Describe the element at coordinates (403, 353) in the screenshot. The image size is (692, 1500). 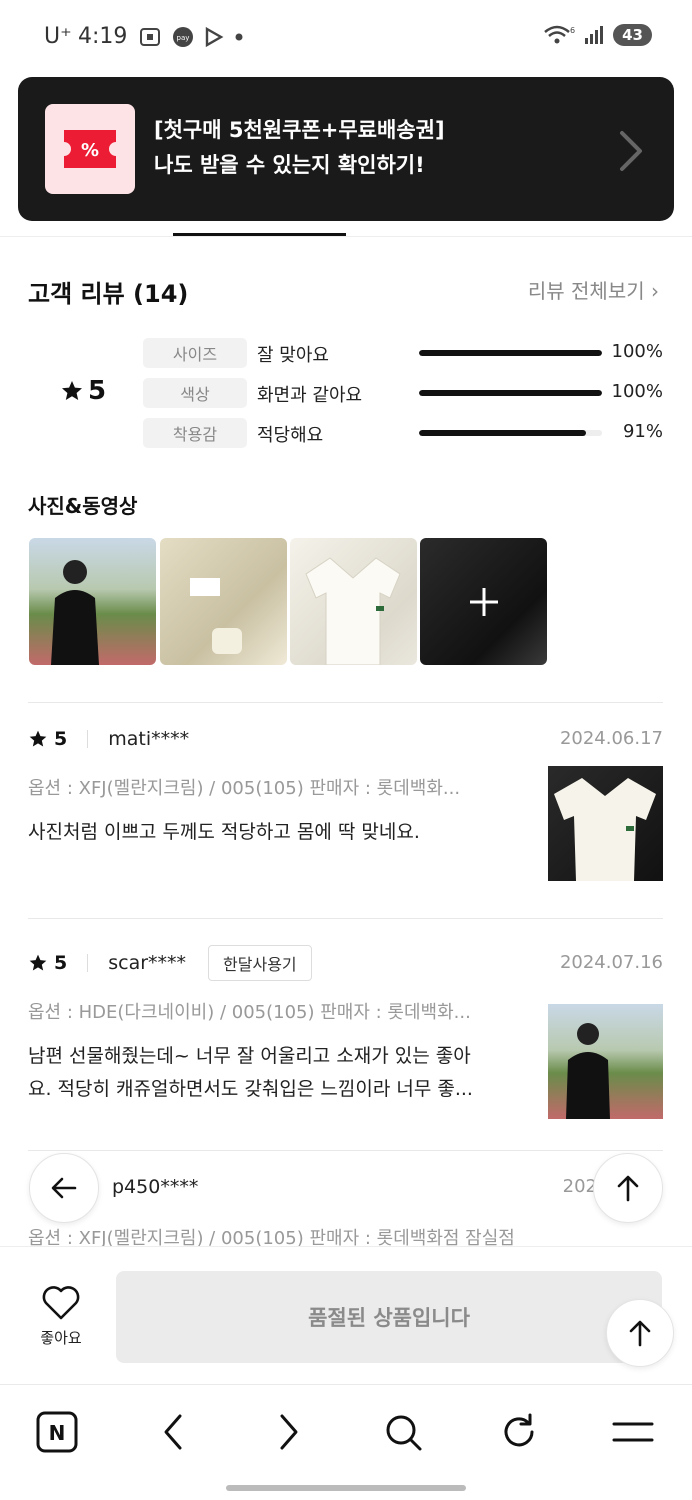
I see `attribute-row-size: 사이즈 잘 맞아요 100%` at that location.